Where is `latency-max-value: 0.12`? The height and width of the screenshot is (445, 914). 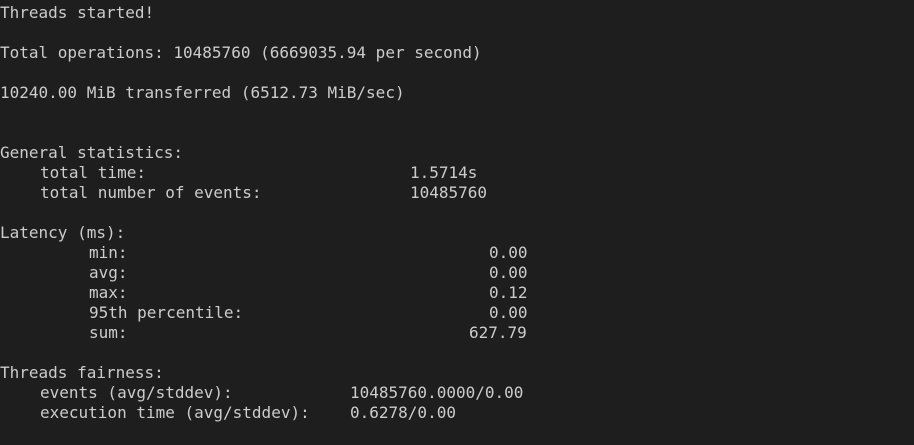
latency-max-value: 0.12 is located at coordinates (508, 292).